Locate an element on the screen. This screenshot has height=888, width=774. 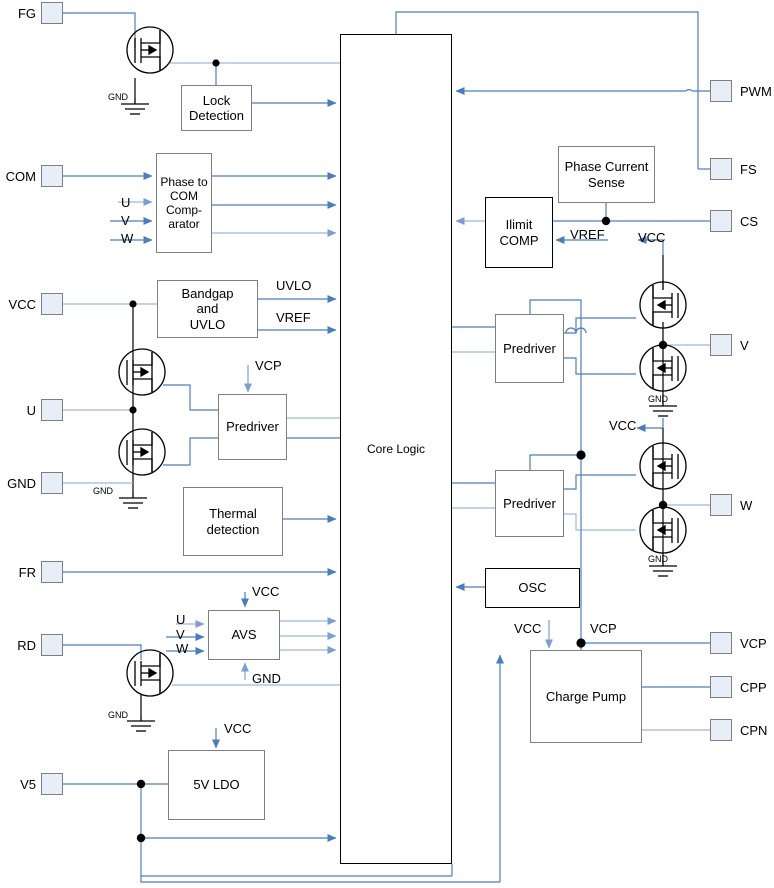
pin-label-cpp: CPP is located at coordinates (753, 687).